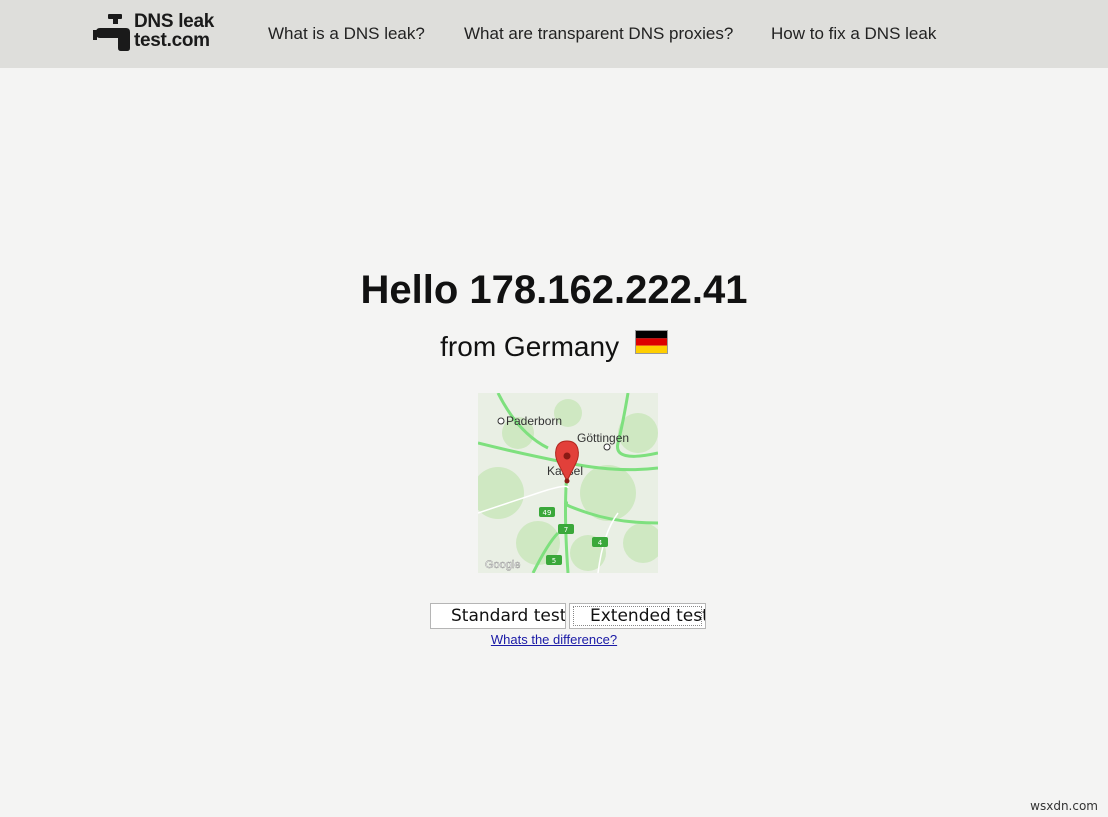 This screenshot has width=1108, height=817. I want to click on road-shield-4: 4, so click(600, 542).